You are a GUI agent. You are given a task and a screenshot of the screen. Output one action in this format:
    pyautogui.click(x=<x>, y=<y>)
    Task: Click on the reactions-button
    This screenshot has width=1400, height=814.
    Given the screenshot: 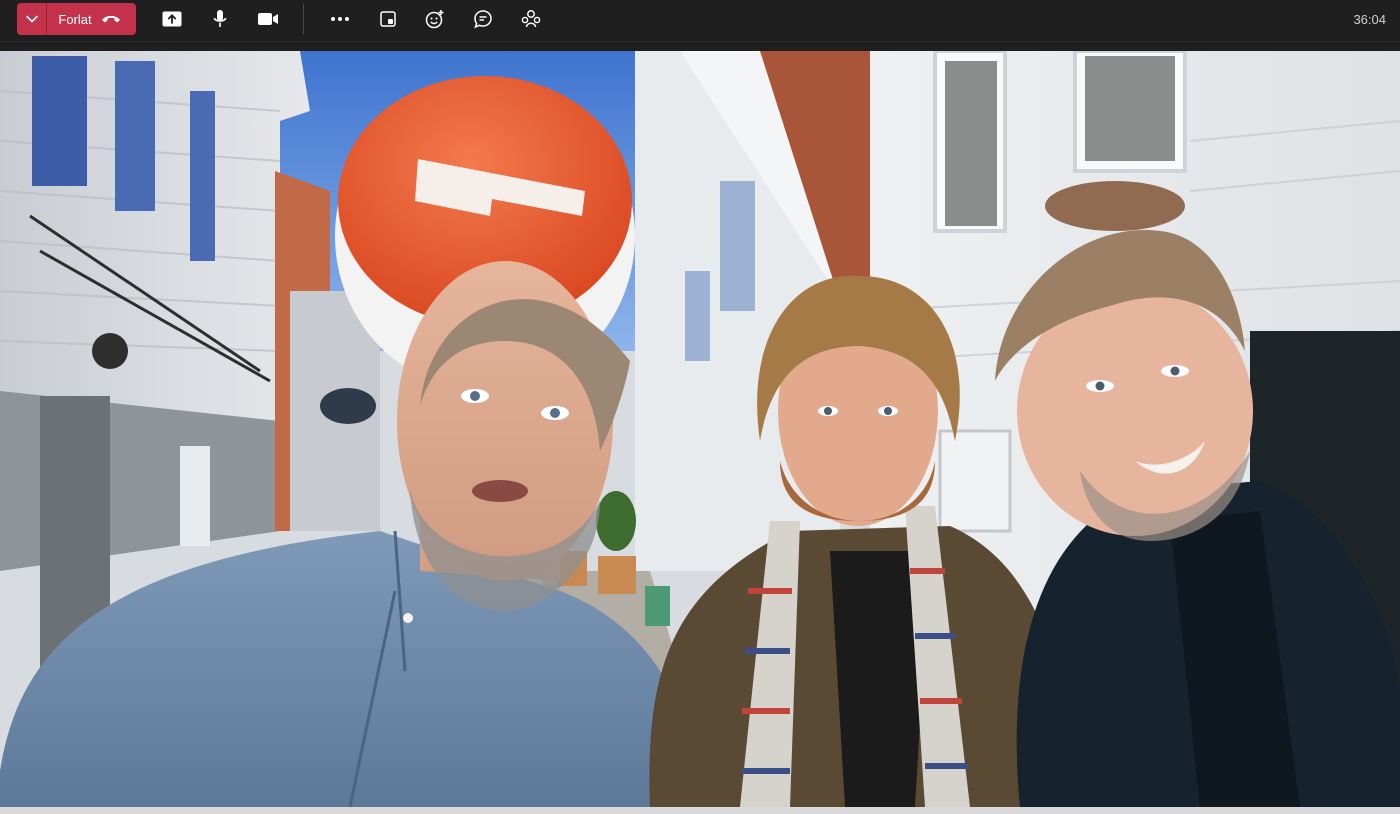 What is the action you would take?
    pyautogui.click(x=435, y=19)
    